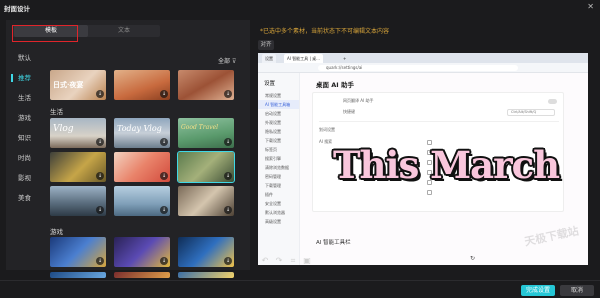 This screenshot has height=298, width=600. What do you see at coordinates (439, 121) in the screenshot?
I see `divider` at bounding box center [439, 121].